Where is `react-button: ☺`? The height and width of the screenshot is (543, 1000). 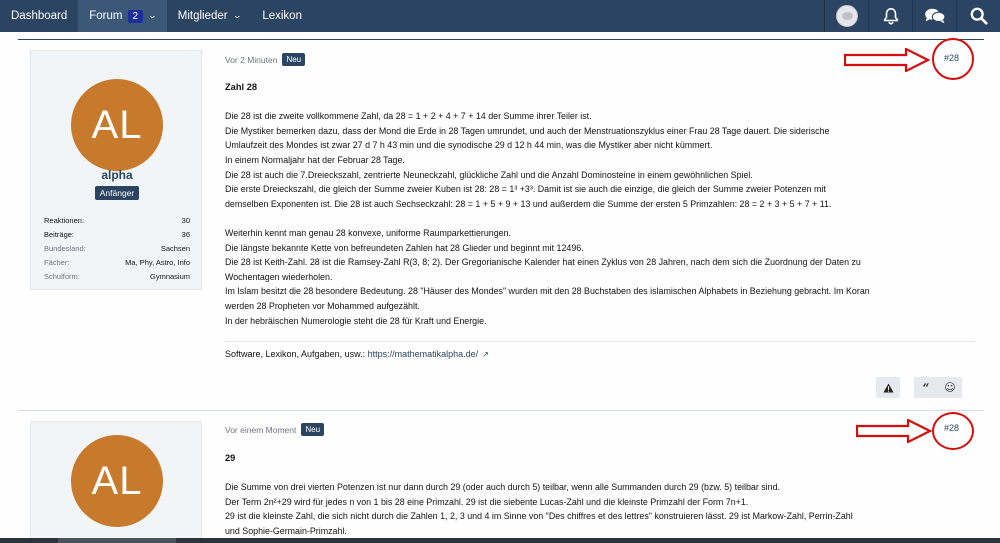
react-button: ☺ is located at coordinates (950, 387).